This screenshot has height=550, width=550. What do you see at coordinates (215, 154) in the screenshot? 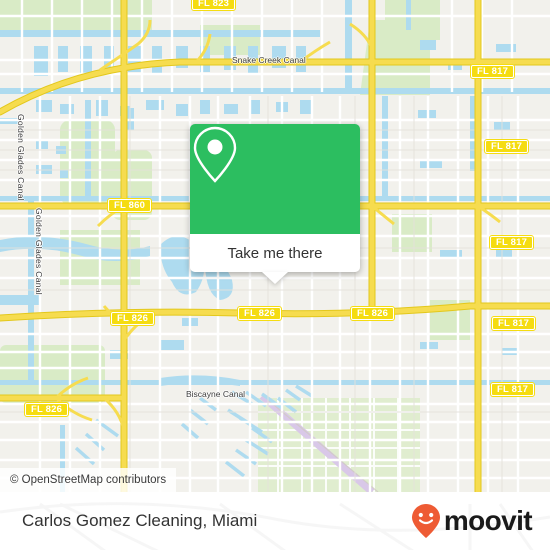
I see `map-pin-icon` at bounding box center [215, 154].